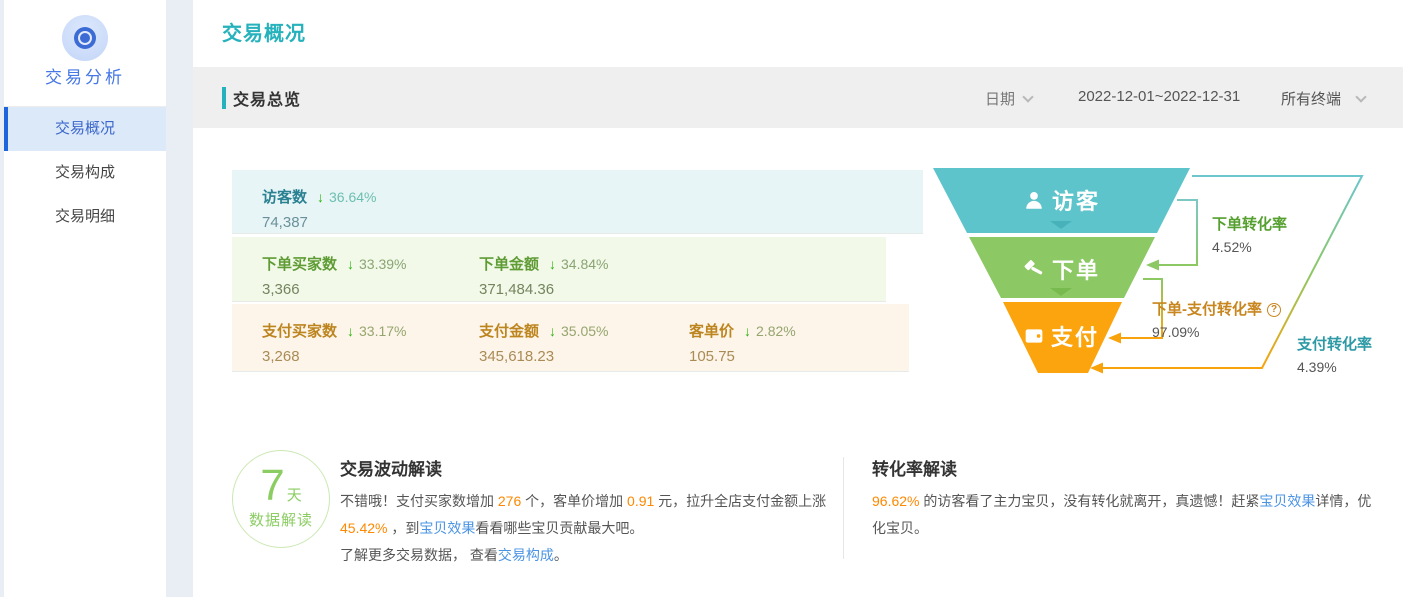 This screenshot has width=1403, height=597. I want to click on text-segment: 45.42%, so click(364, 528).